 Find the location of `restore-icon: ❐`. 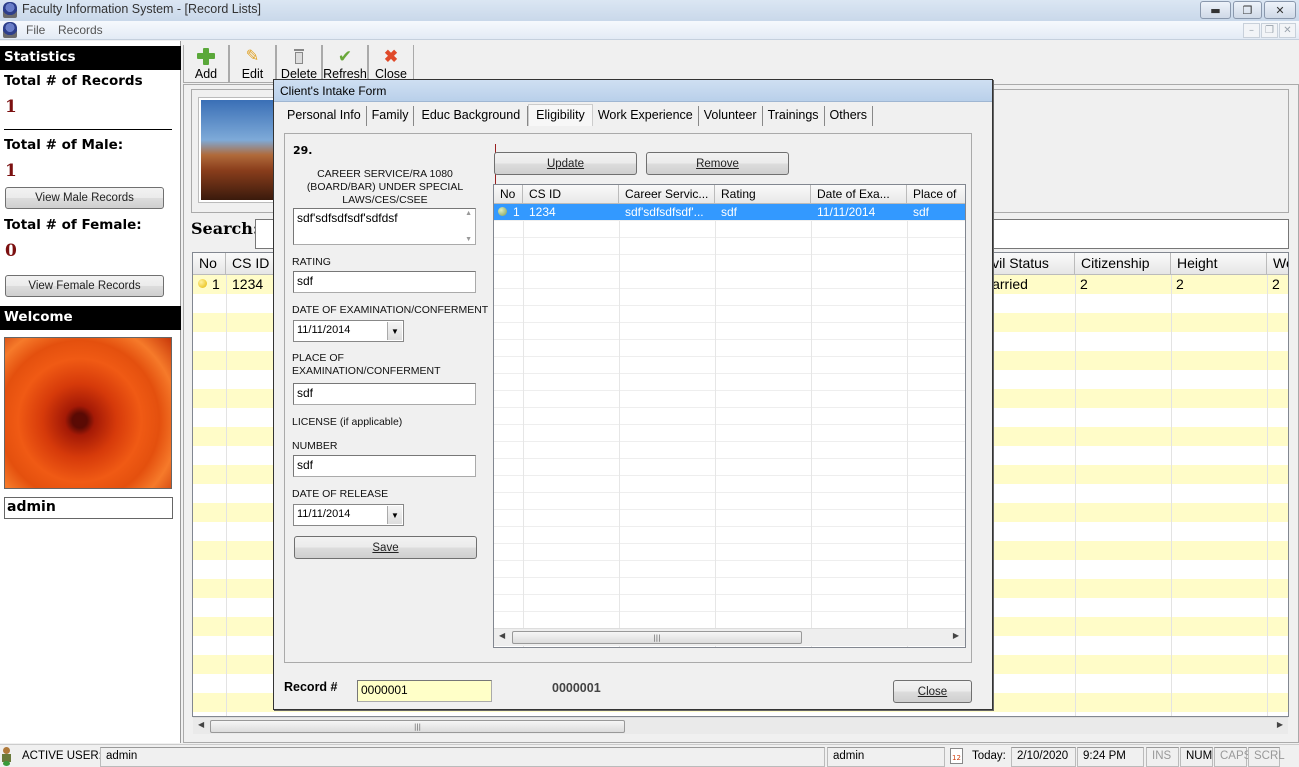

restore-icon: ❐ is located at coordinates (1247, 10).